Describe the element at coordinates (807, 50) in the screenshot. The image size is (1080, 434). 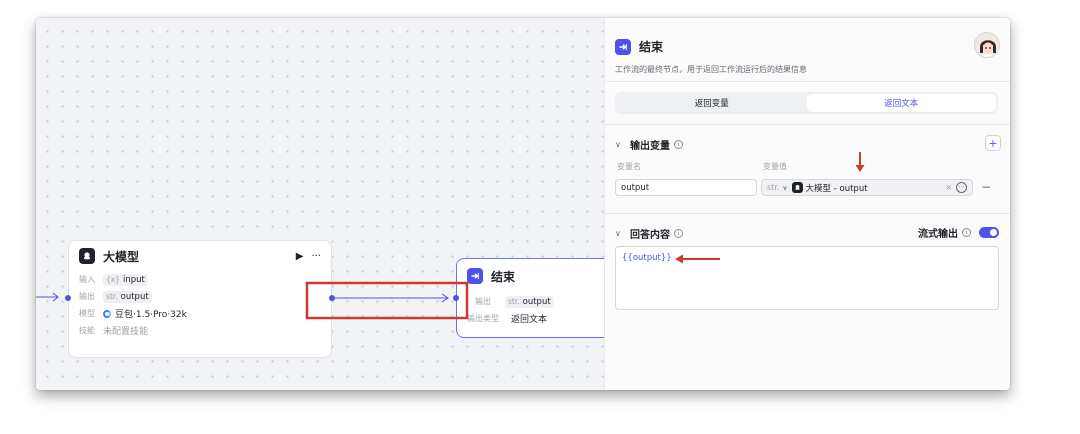
I see `panel-header: 结束 工作流的最终节点，用于返回工作流运行后的结果信息` at that location.